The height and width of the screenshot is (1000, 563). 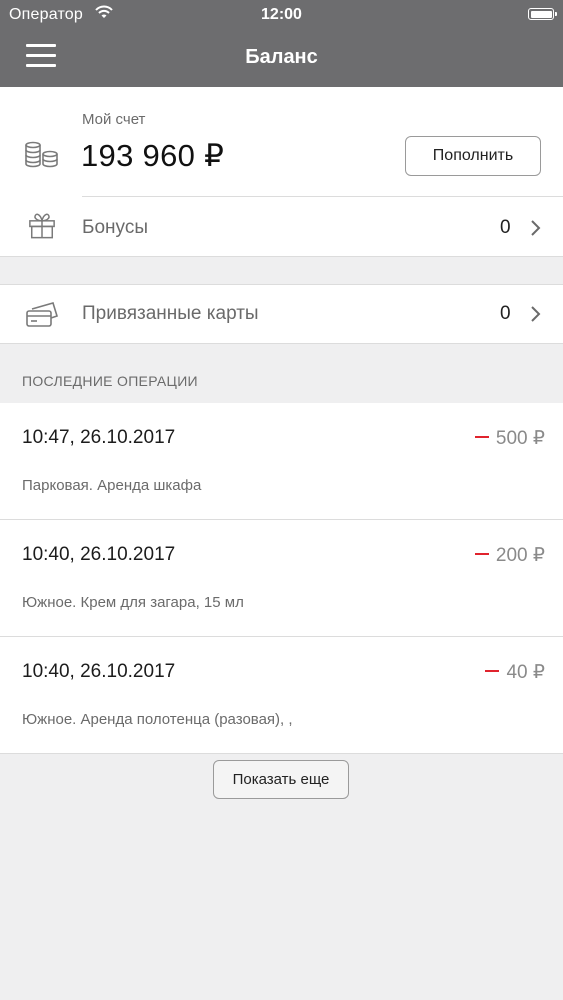 I want to click on status-time: 12:00, so click(x=281, y=14).